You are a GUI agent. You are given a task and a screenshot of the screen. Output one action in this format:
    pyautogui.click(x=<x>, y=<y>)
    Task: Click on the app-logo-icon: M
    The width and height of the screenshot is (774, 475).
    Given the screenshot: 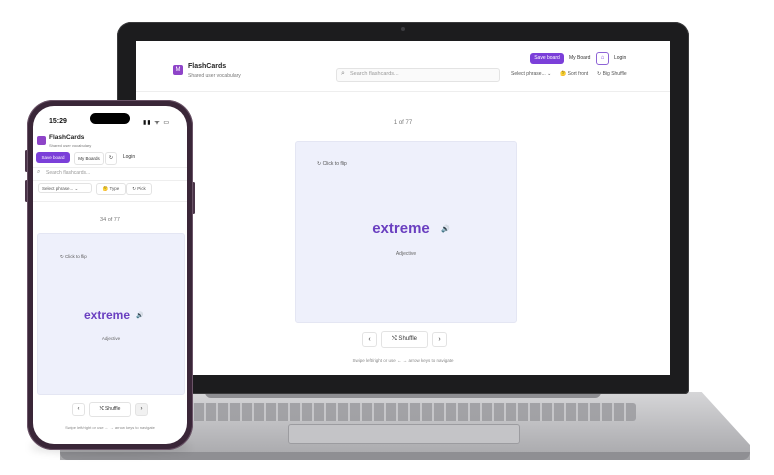 What is the action you would take?
    pyautogui.click(x=178, y=70)
    